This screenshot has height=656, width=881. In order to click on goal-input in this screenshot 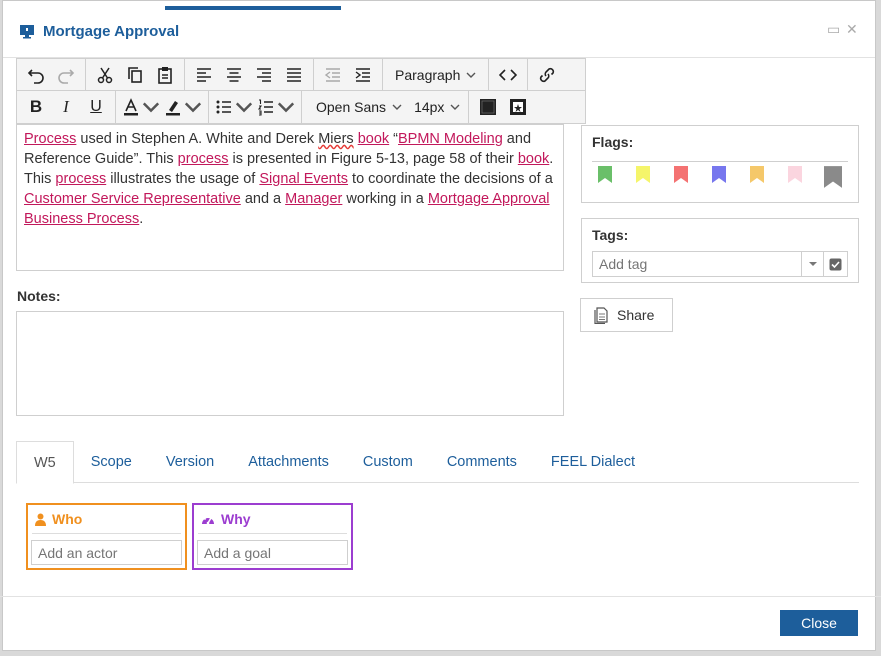, I will do `click(272, 552)`.